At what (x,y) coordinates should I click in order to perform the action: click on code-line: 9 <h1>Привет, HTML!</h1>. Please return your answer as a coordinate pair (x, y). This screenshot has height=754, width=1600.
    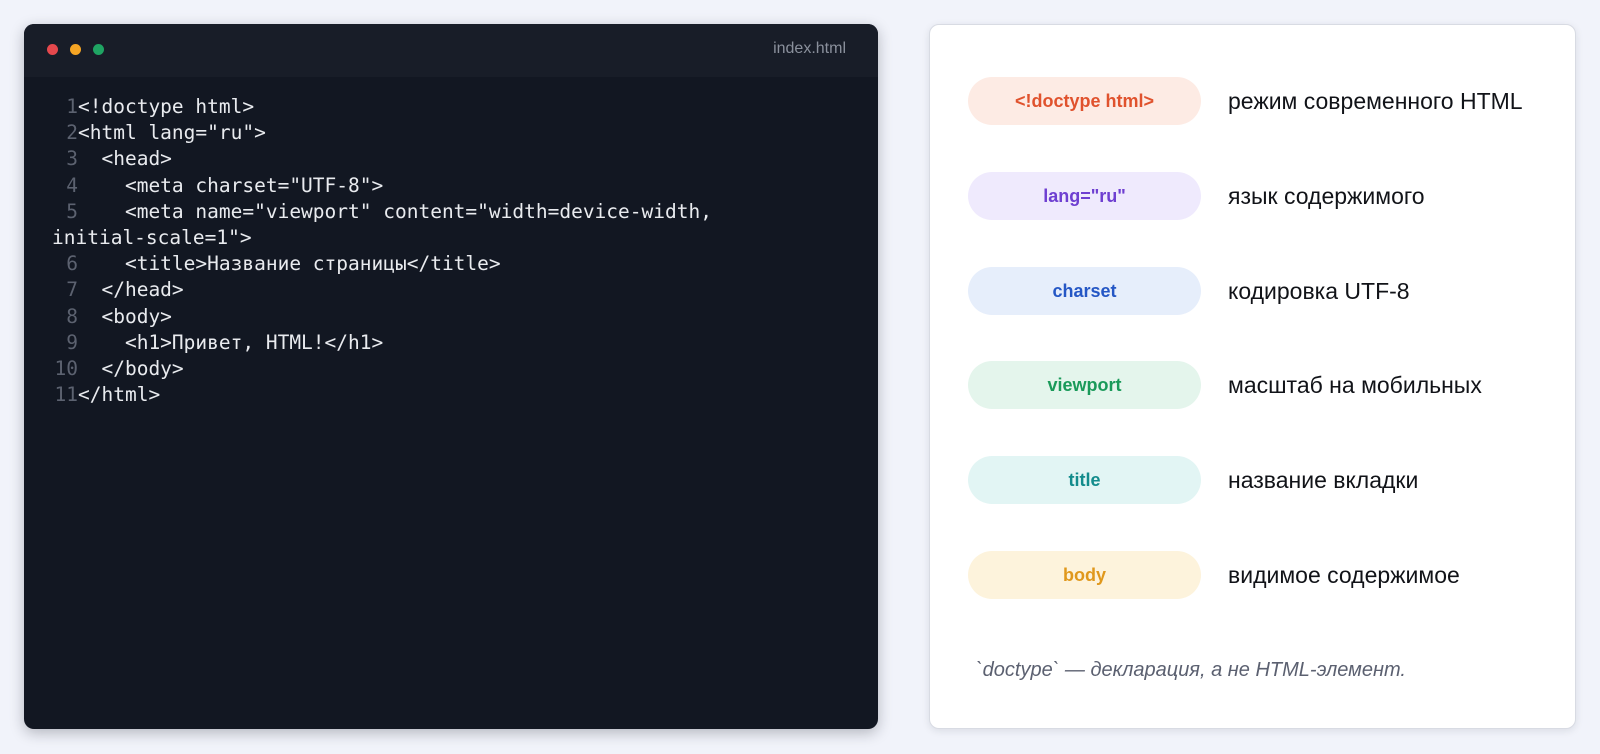
    Looking at the image, I should click on (451, 343).